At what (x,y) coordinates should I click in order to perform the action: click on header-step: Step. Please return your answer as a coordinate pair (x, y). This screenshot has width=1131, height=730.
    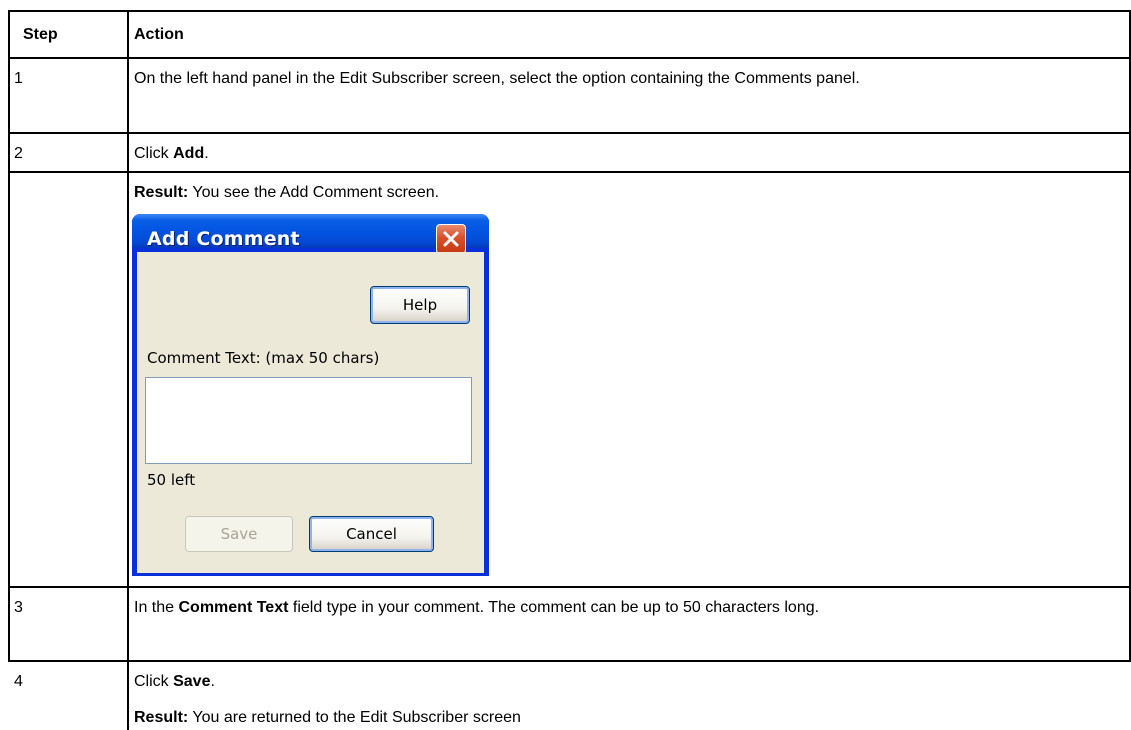
    Looking at the image, I should click on (40, 34).